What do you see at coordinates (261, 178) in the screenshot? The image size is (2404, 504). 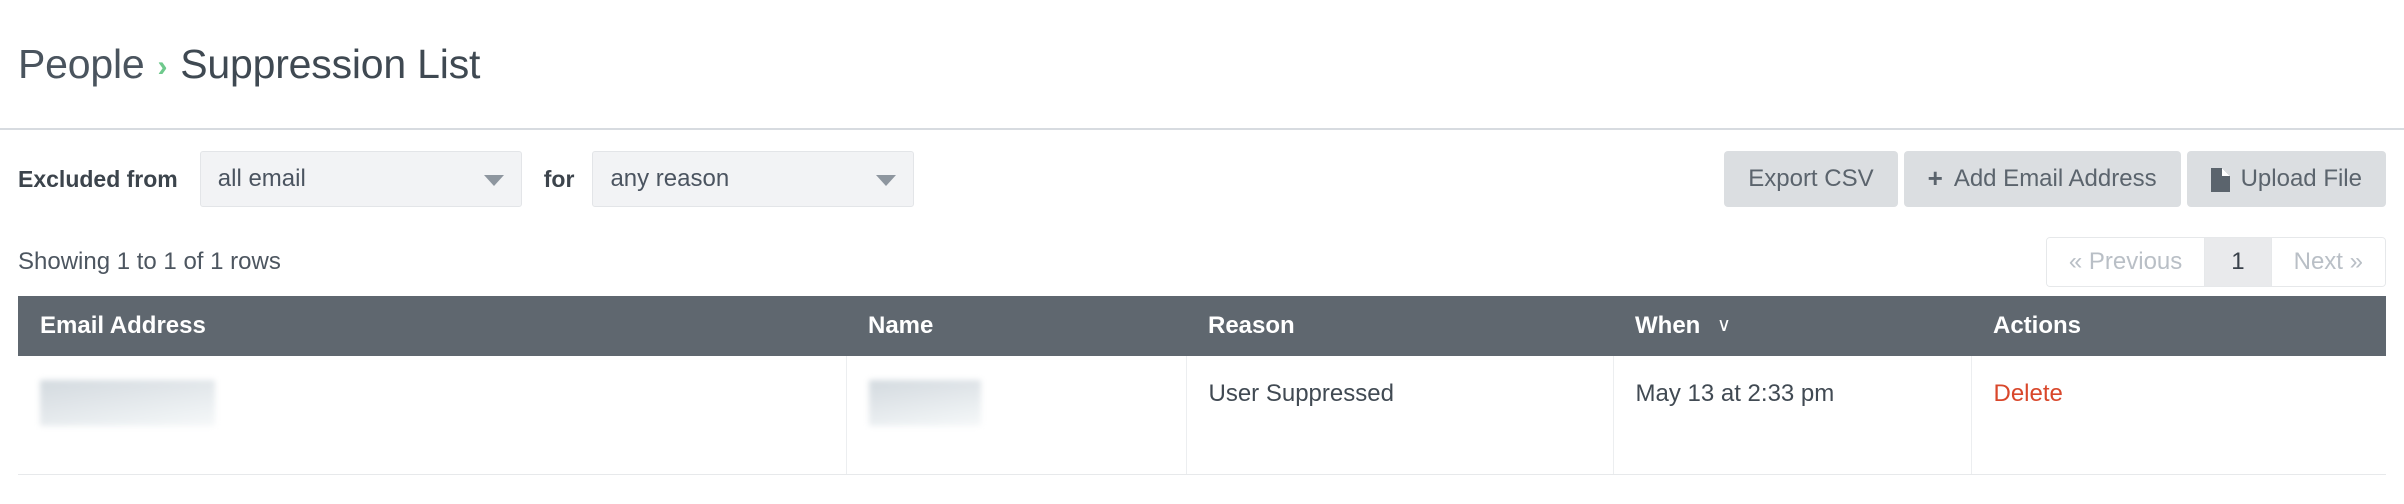 I see `excluded-from-value: all email` at bounding box center [261, 178].